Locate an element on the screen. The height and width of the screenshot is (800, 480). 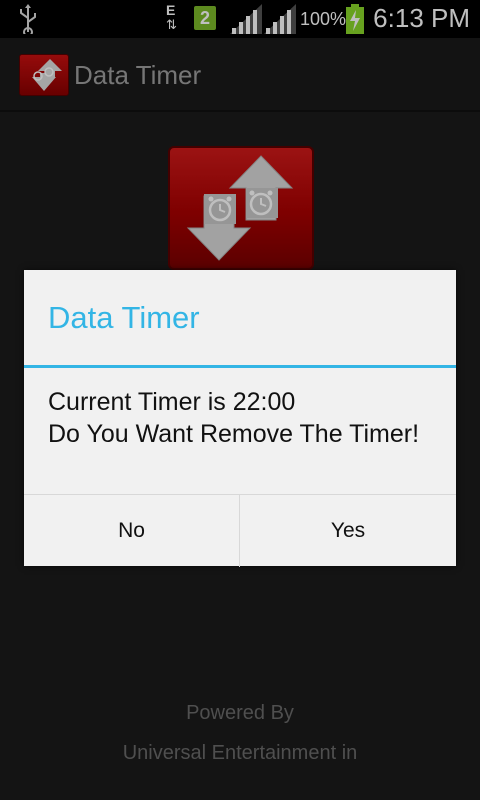
dialog-button-bar: No Yes is located at coordinates (240, 530).